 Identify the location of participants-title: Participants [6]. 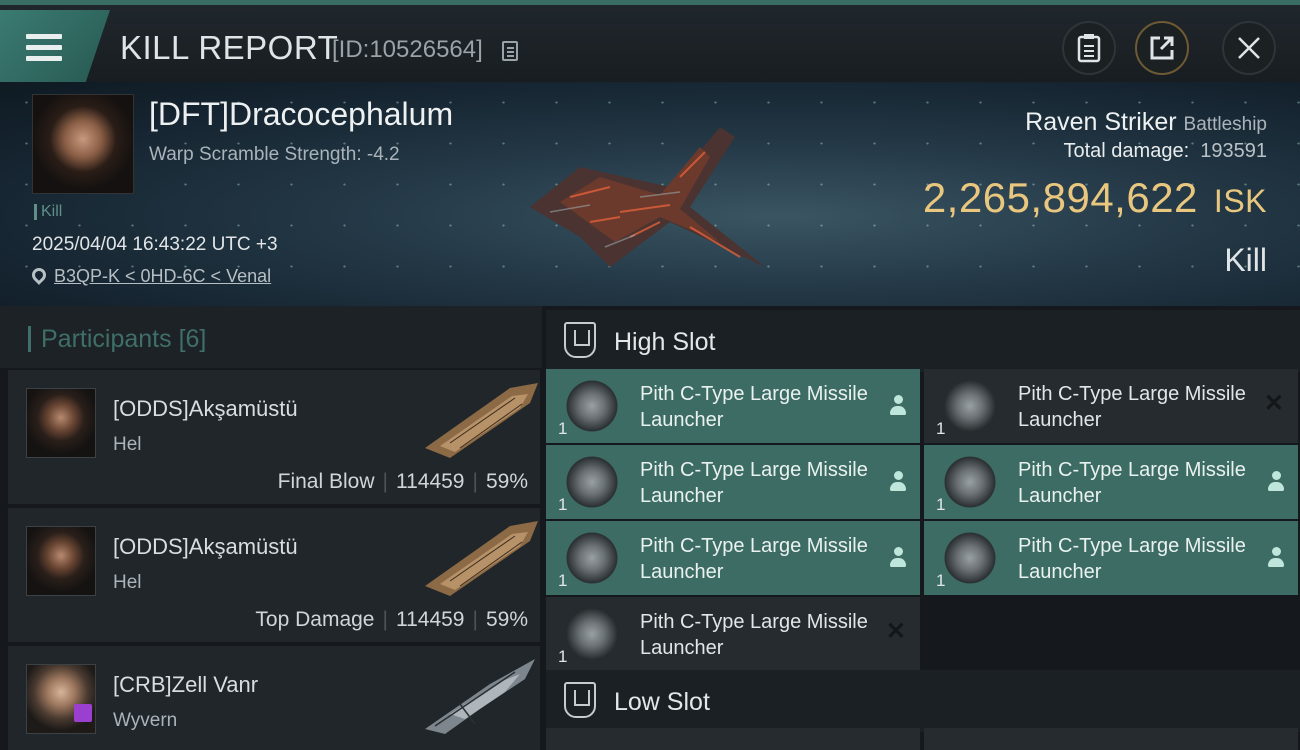
(117, 339).